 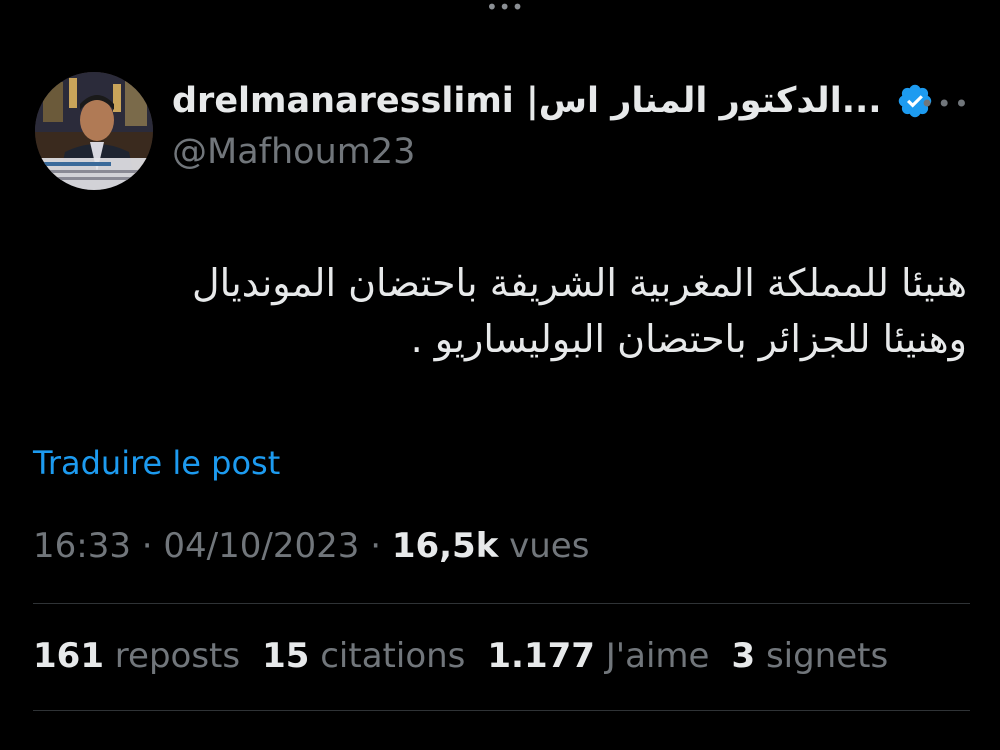 What do you see at coordinates (541, 656) in the screenshot?
I see `likes-count: 1.177` at bounding box center [541, 656].